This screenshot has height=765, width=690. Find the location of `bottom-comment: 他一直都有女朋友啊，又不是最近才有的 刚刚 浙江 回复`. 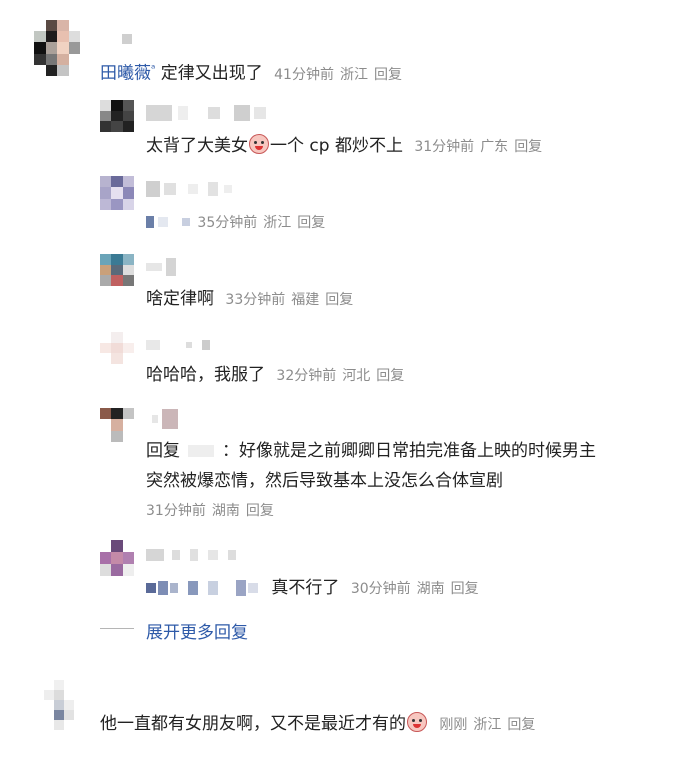

bottom-comment: 他一直都有女朋友啊，又不是最近才有的 刚刚 浙江 回复 is located at coordinates (317, 724).